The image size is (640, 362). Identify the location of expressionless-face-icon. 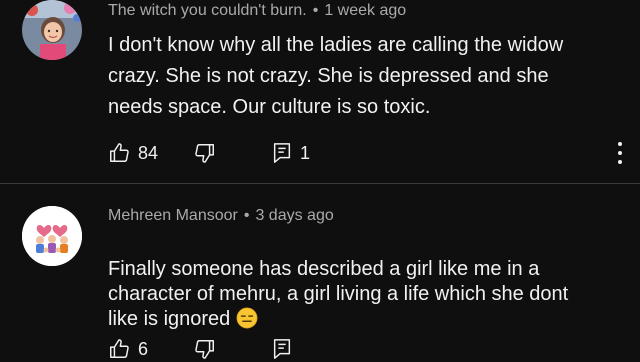
(247, 318).